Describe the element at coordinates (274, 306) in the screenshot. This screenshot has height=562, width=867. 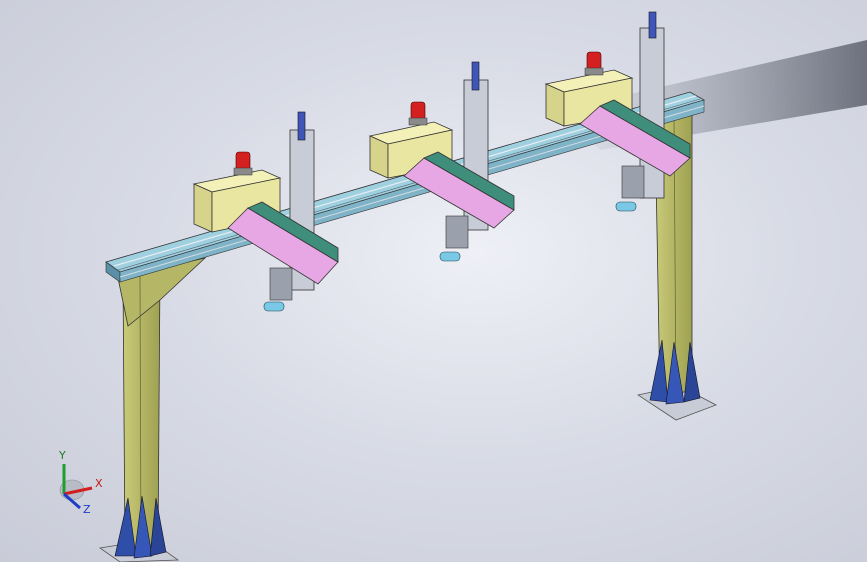
I see `carriage-1-nozzle` at that location.